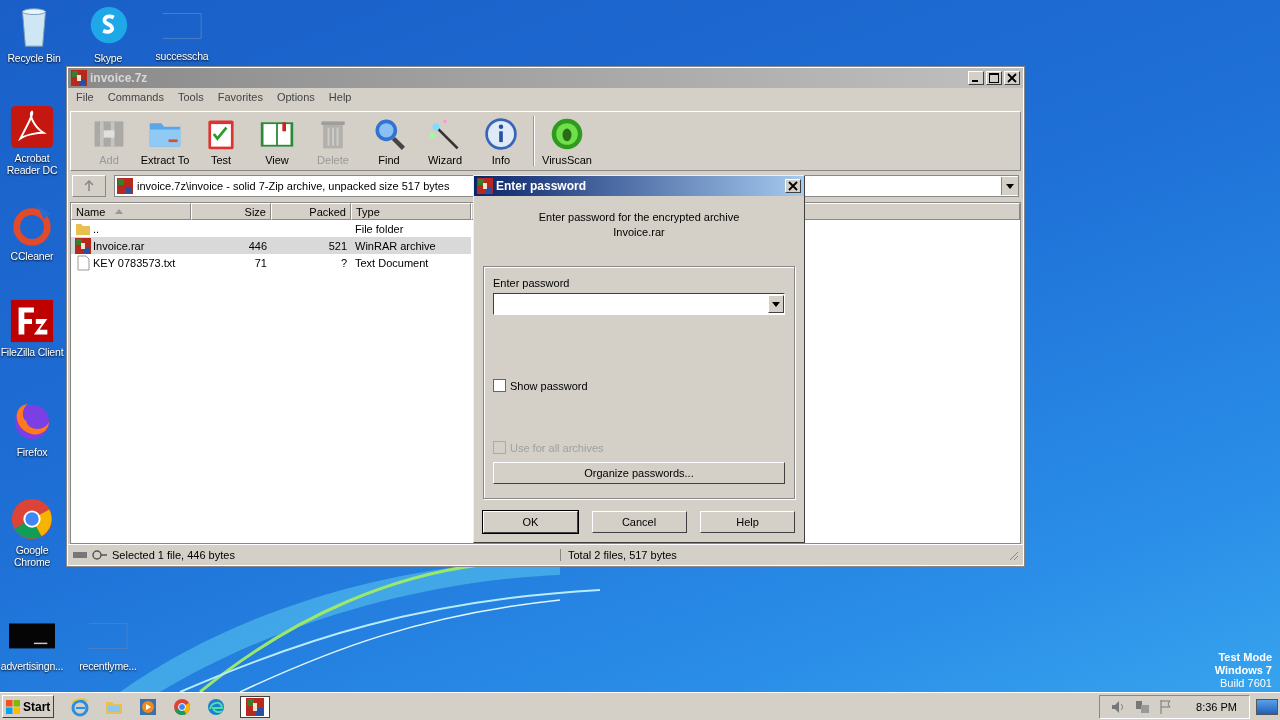 This screenshot has width=1280, height=720. Describe the element at coordinates (530, 522) in the screenshot. I see `dialog-button: OK` at that location.